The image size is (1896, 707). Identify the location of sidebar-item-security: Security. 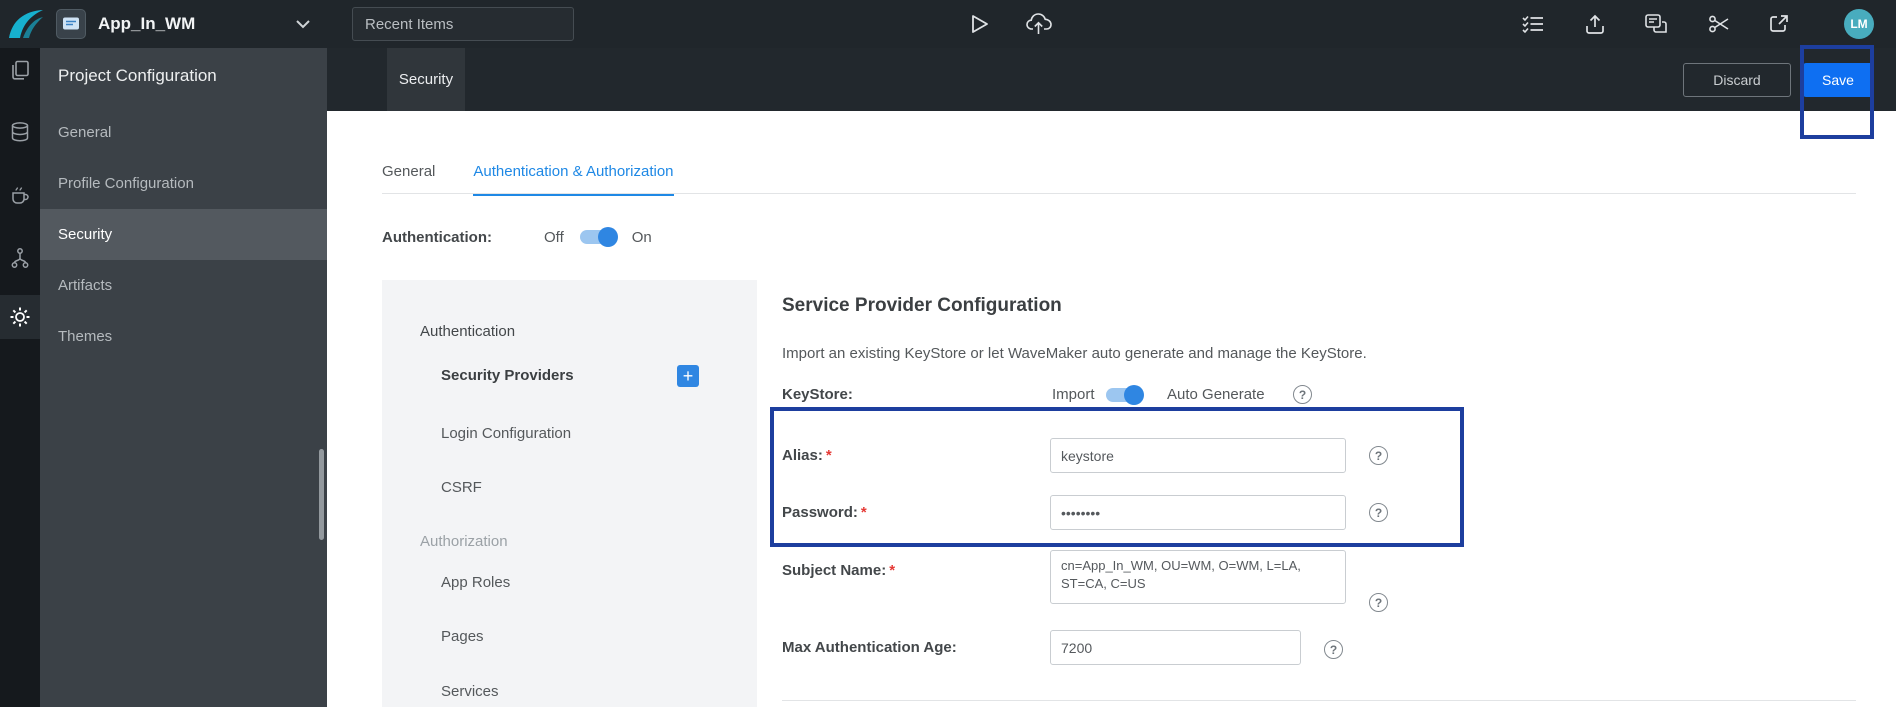
(183, 234).